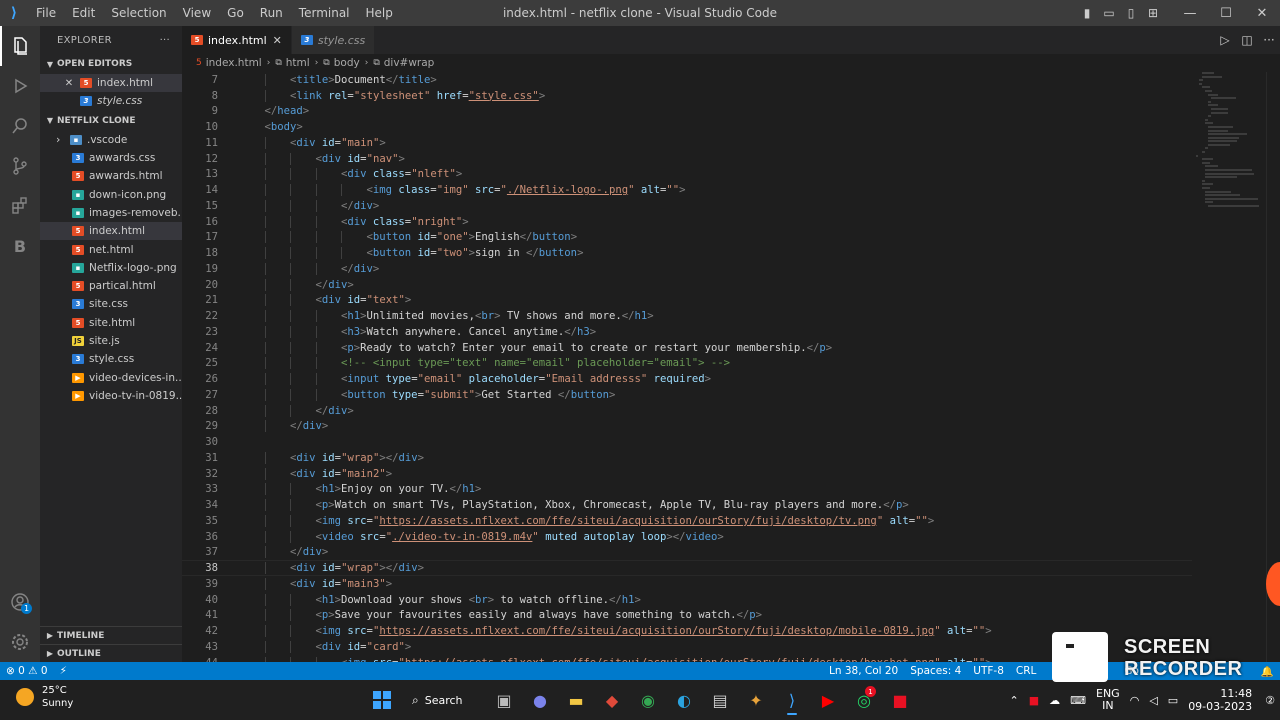  What do you see at coordinates (1270, 700) in the screenshot?
I see `notification-icon: ②` at bounding box center [1270, 700].